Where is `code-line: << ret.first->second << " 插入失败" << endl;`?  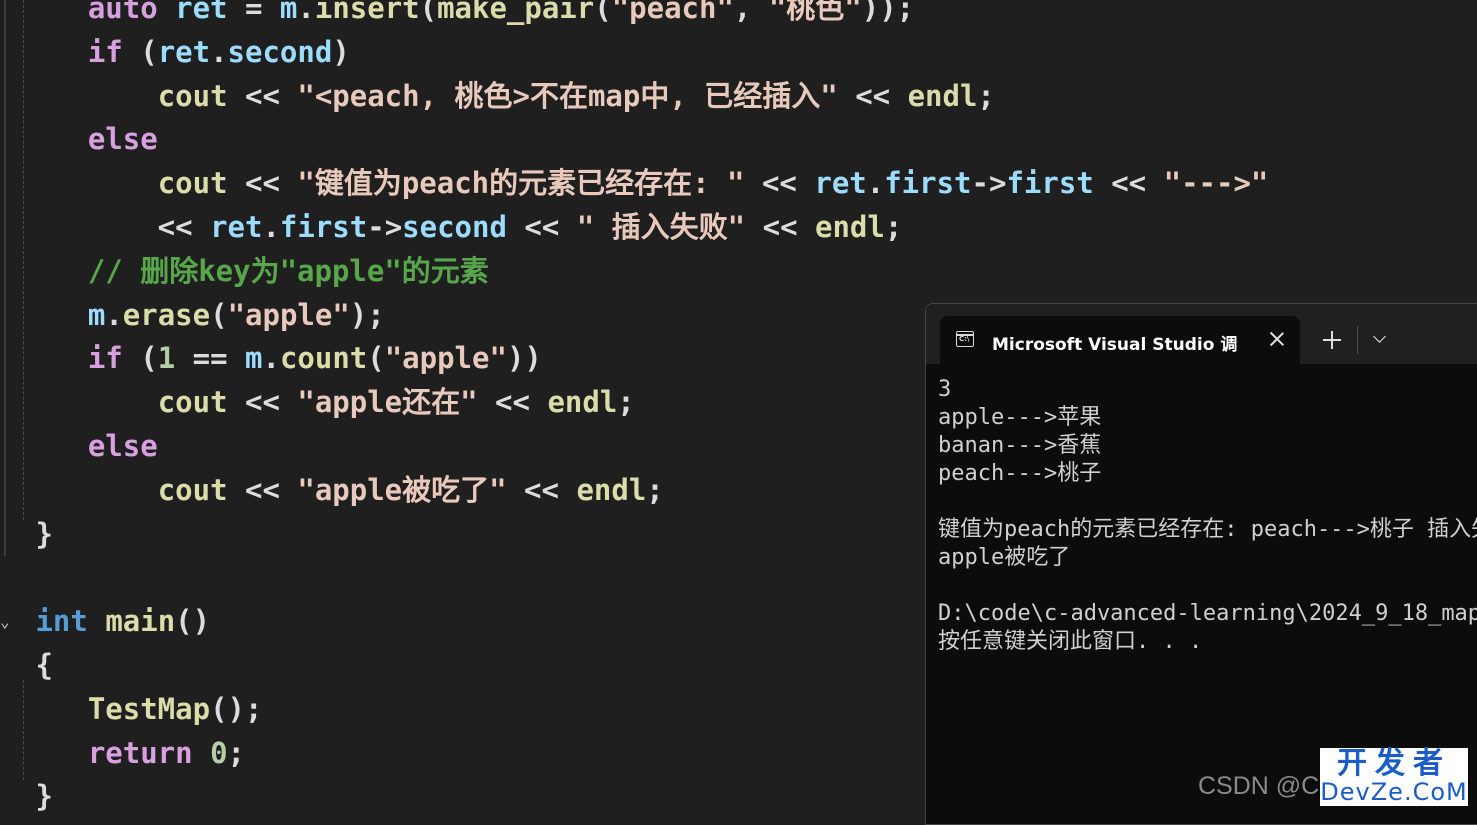 code-line: << ret.first->second << " 插入失败" << endl; is located at coordinates (460, 227).